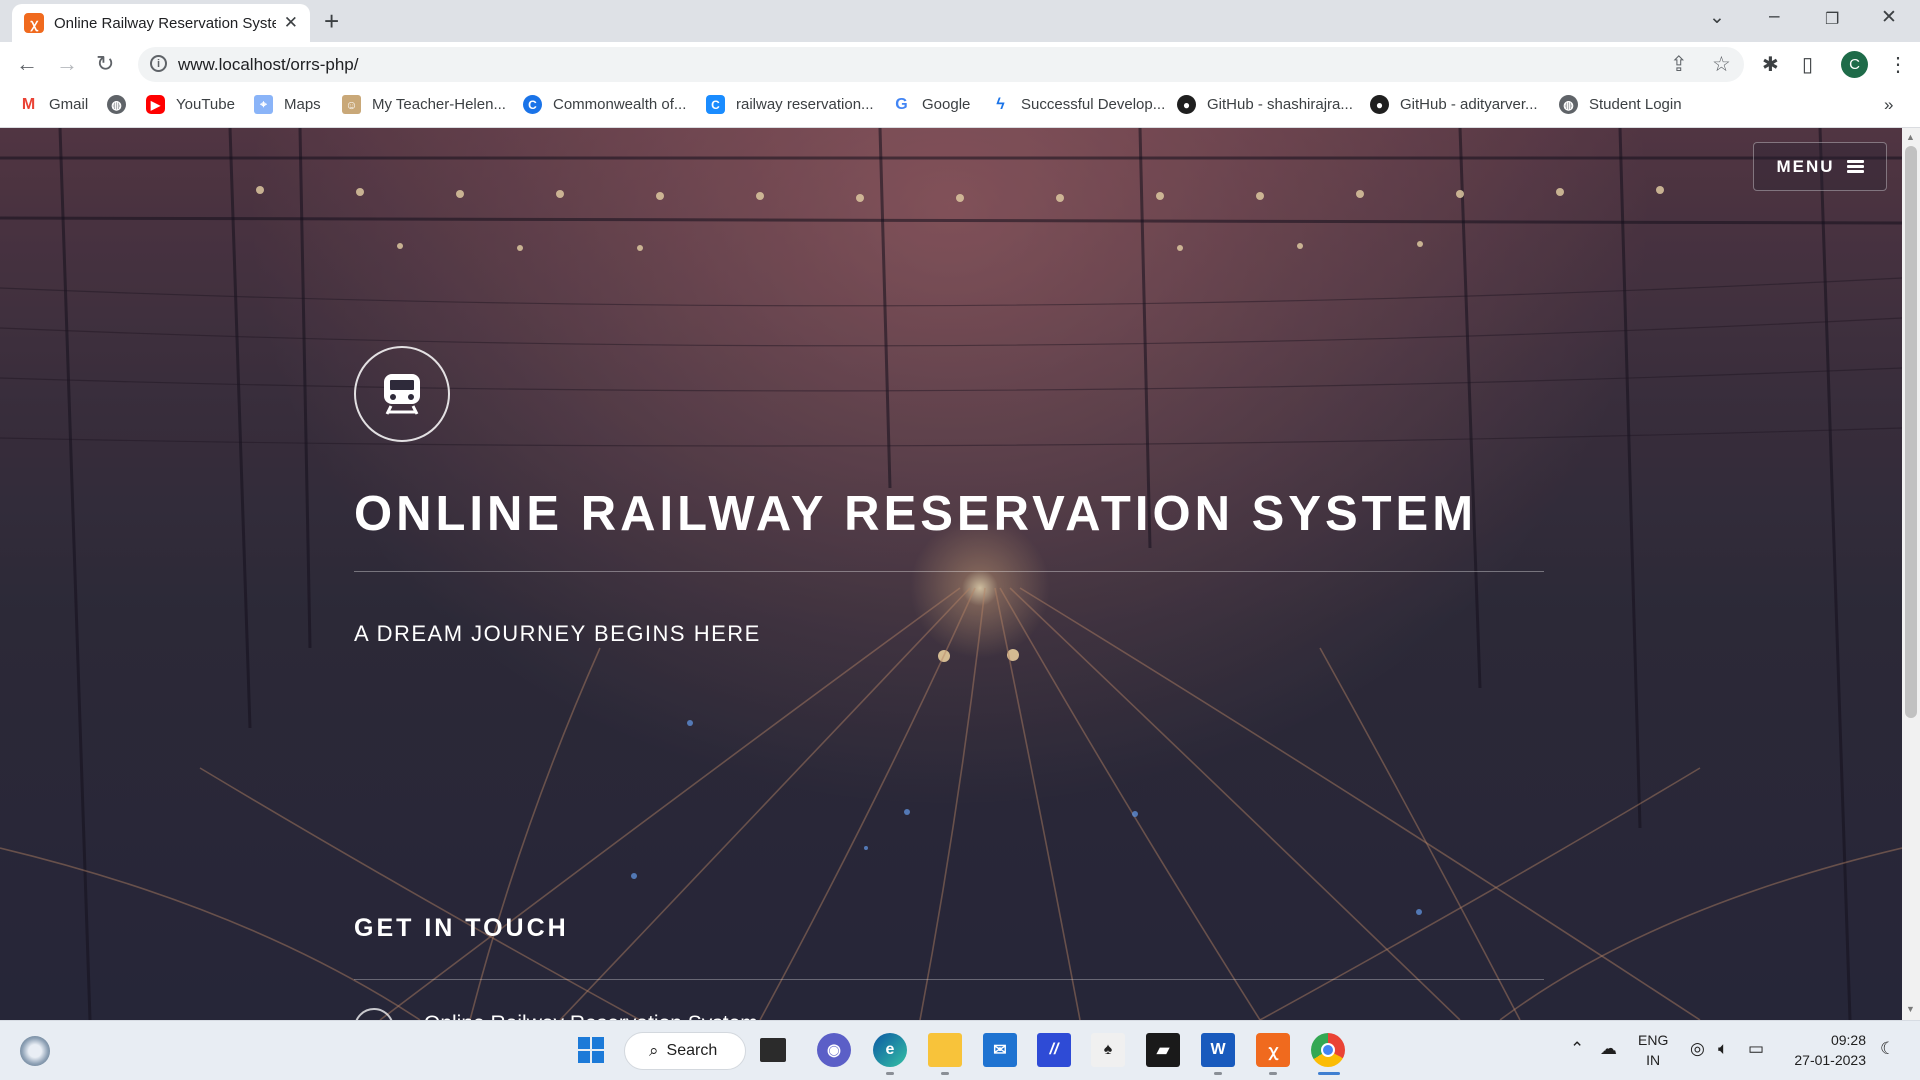 The image size is (1920, 1080). Describe the element at coordinates (1163, 1050) in the screenshot. I see `app-icon: ▰` at that location.